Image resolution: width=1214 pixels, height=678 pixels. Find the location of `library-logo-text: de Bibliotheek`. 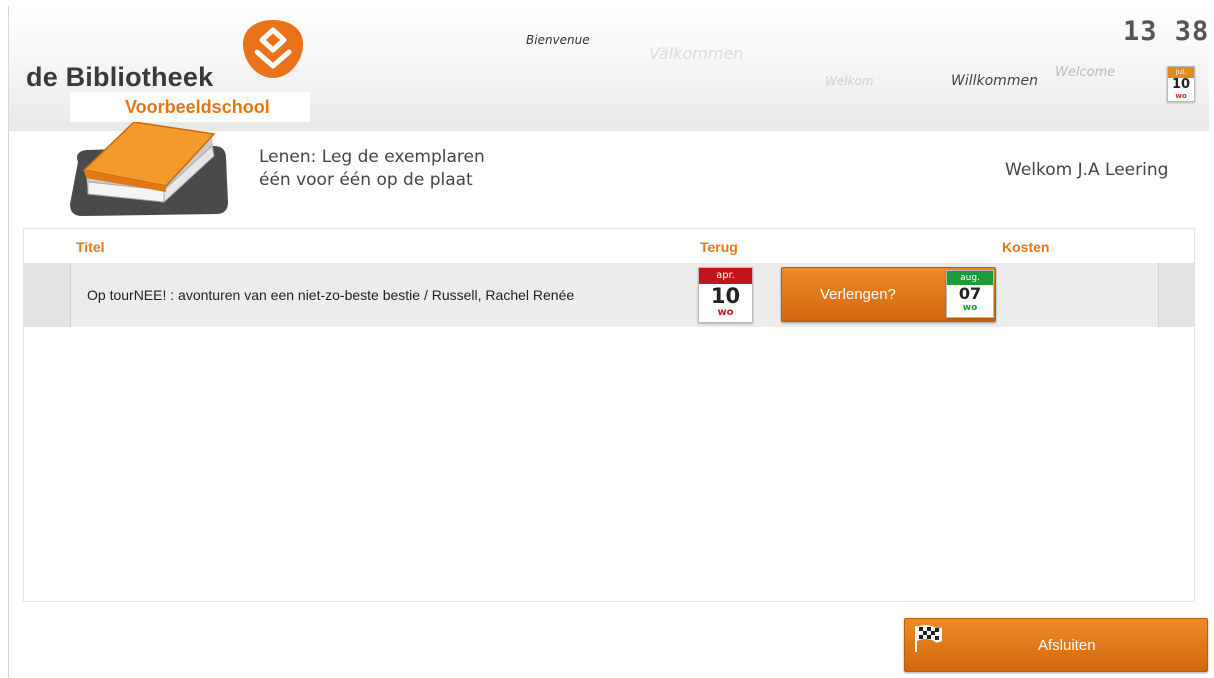

library-logo-text: de Bibliotheek is located at coordinates (120, 77).